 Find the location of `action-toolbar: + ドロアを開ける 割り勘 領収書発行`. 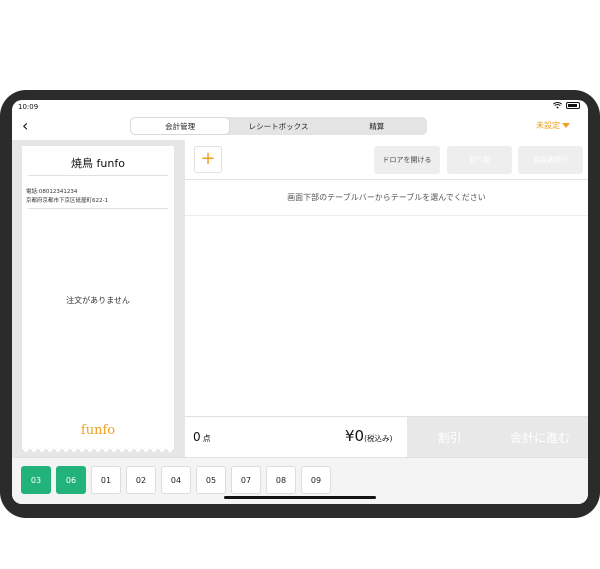

action-toolbar: + ドロアを開ける 割り勘 領収書発行 is located at coordinates (386, 160).